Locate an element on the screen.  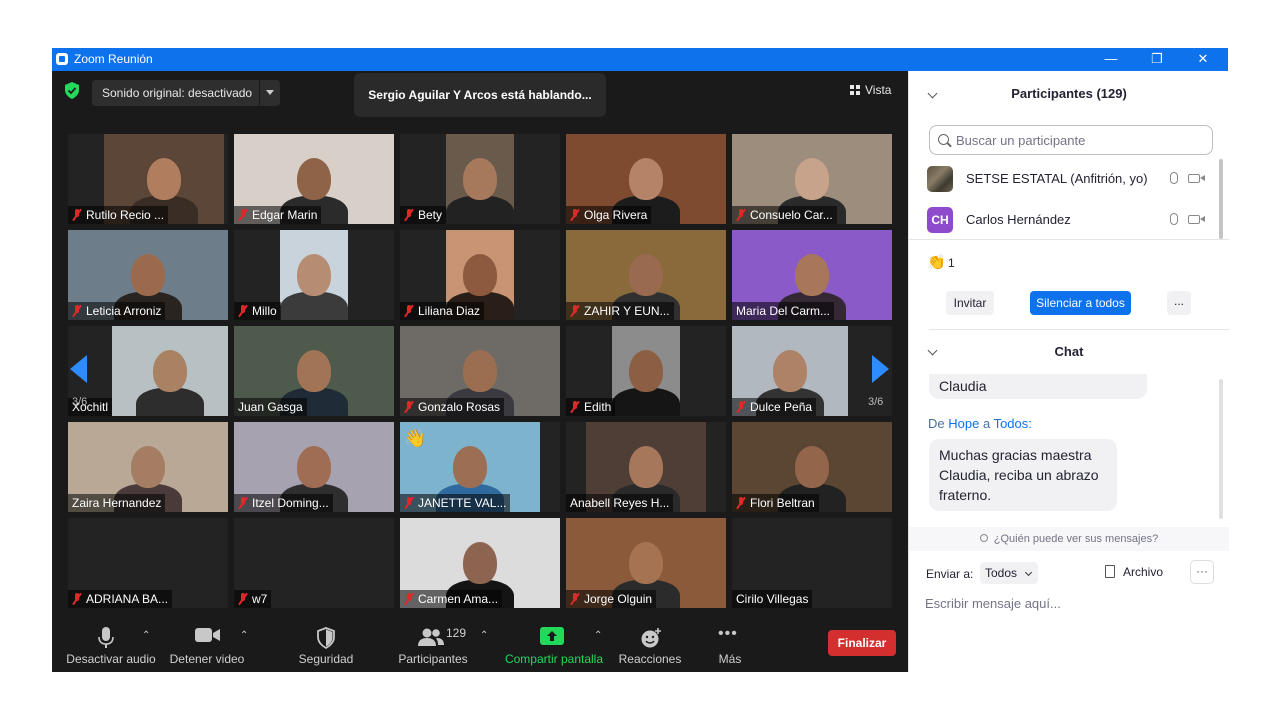
encryption-shield-icon is located at coordinates (72, 90).